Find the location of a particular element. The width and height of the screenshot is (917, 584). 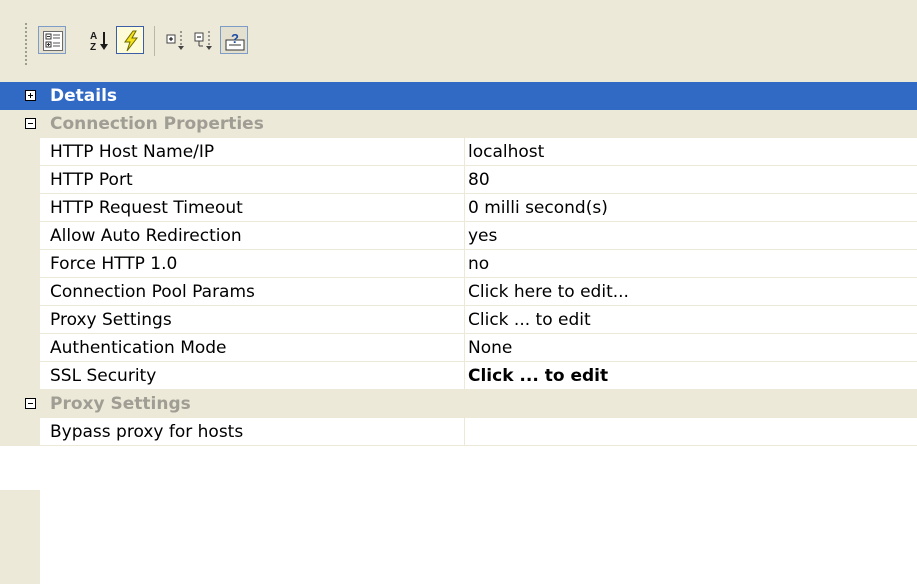

category-proxy-settings: Proxy Settings is located at coordinates (458, 404).